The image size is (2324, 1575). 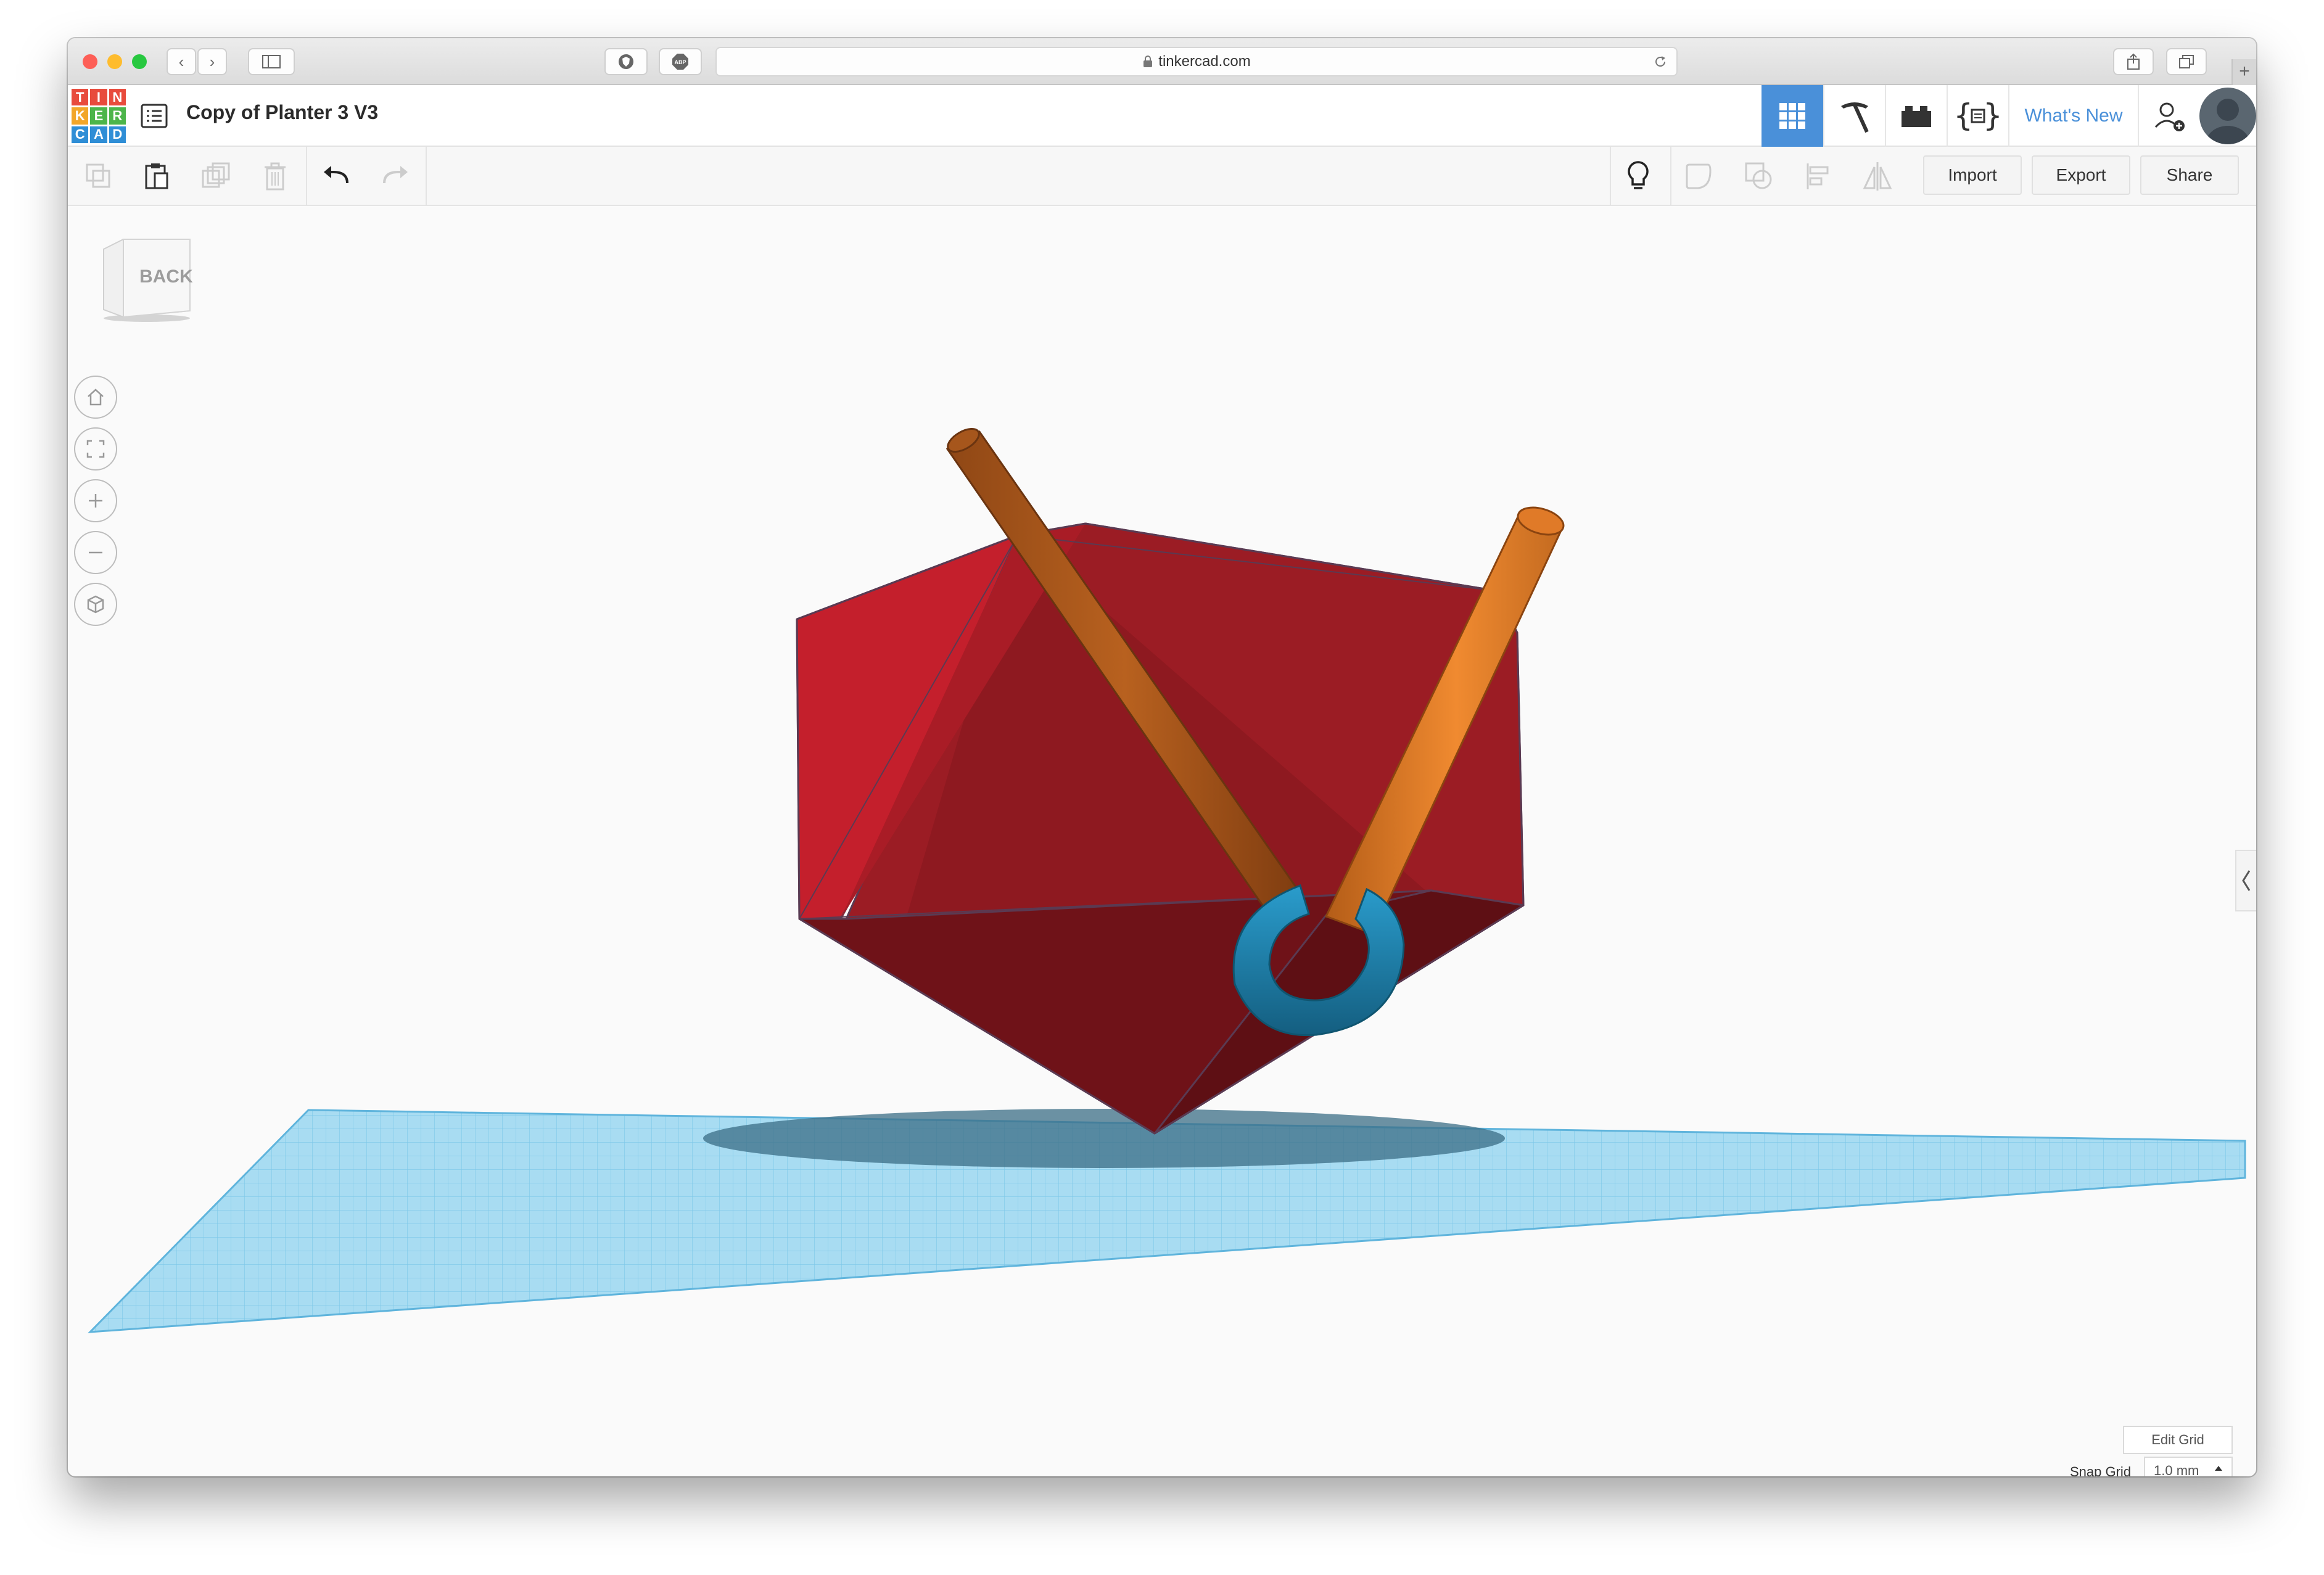 I want to click on list-icon, so click(x=154, y=116).